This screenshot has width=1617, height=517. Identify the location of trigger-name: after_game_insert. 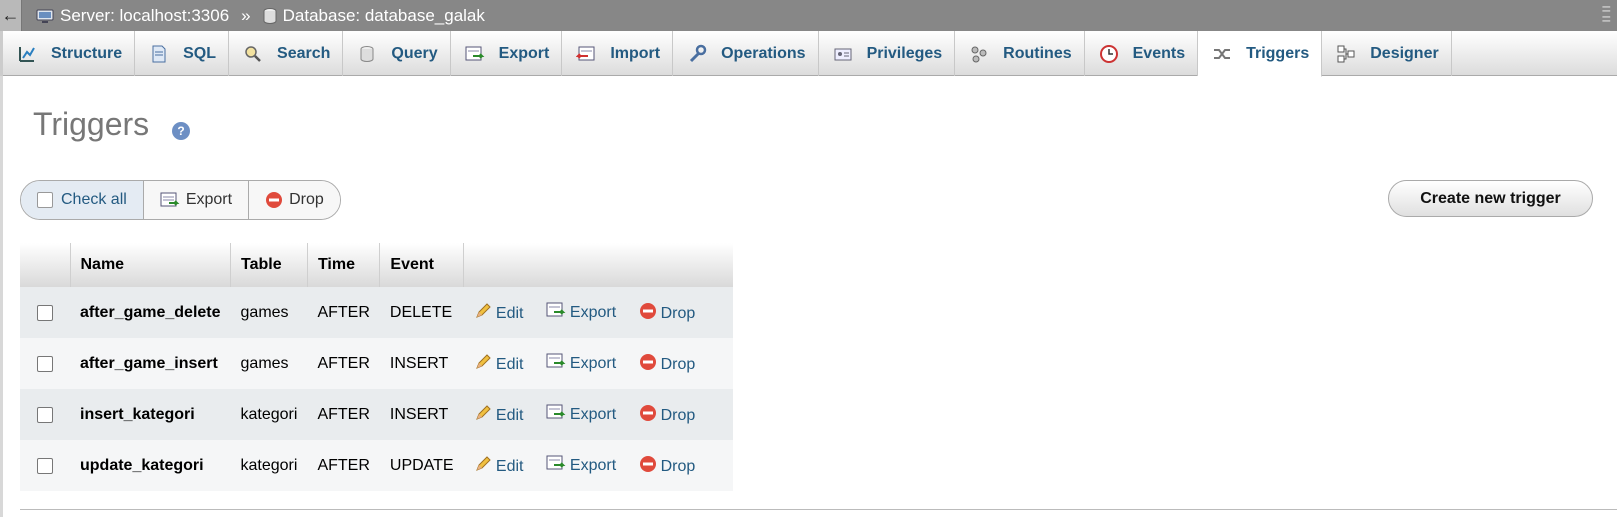
(150, 363).